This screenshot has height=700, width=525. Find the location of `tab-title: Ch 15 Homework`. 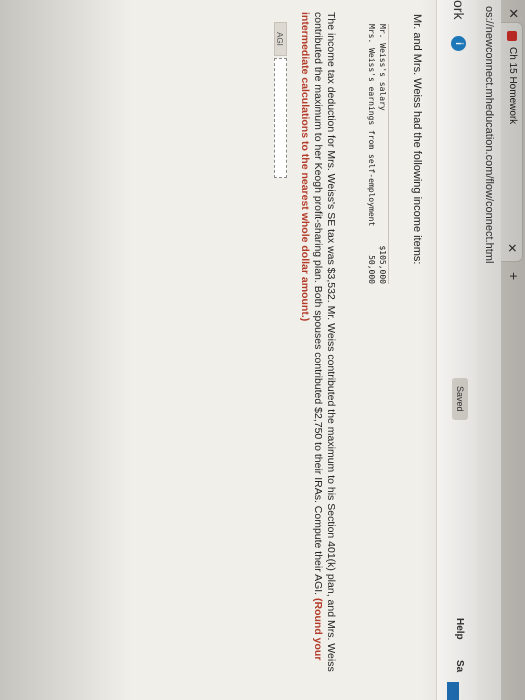

tab-title: Ch 15 Homework is located at coordinates (512, 86).